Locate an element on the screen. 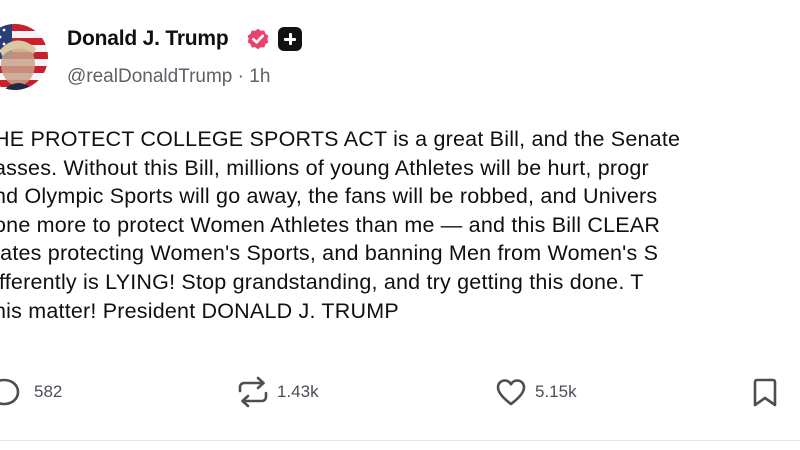 This screenshot has width=800, height=450. like-button: 5.15k is located at coordinates (549, 392).